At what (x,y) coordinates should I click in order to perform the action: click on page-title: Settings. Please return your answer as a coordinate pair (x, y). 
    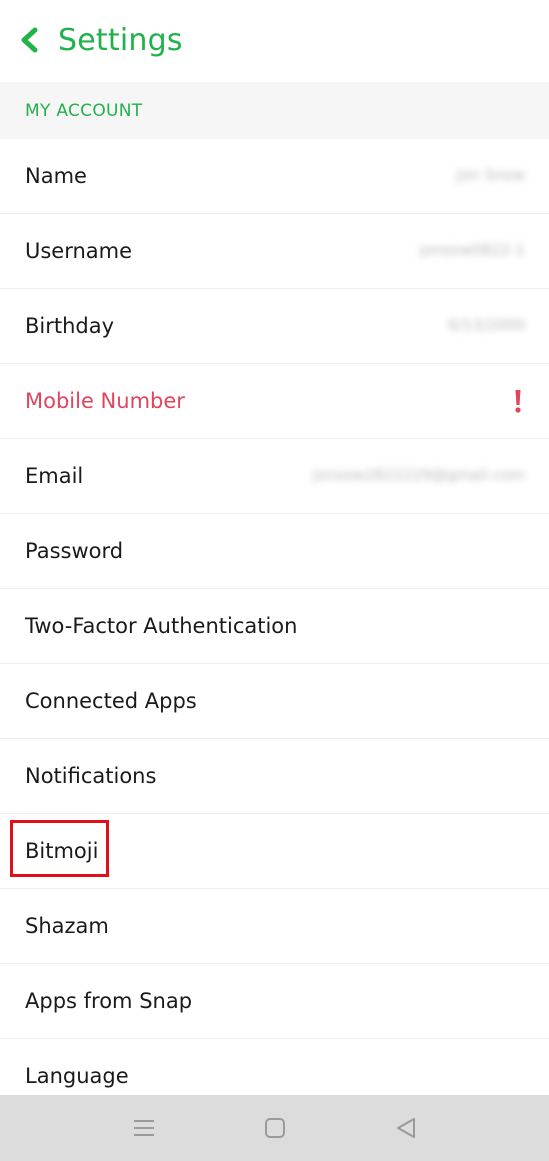
    Looking at the image, I should click on (120, 40).